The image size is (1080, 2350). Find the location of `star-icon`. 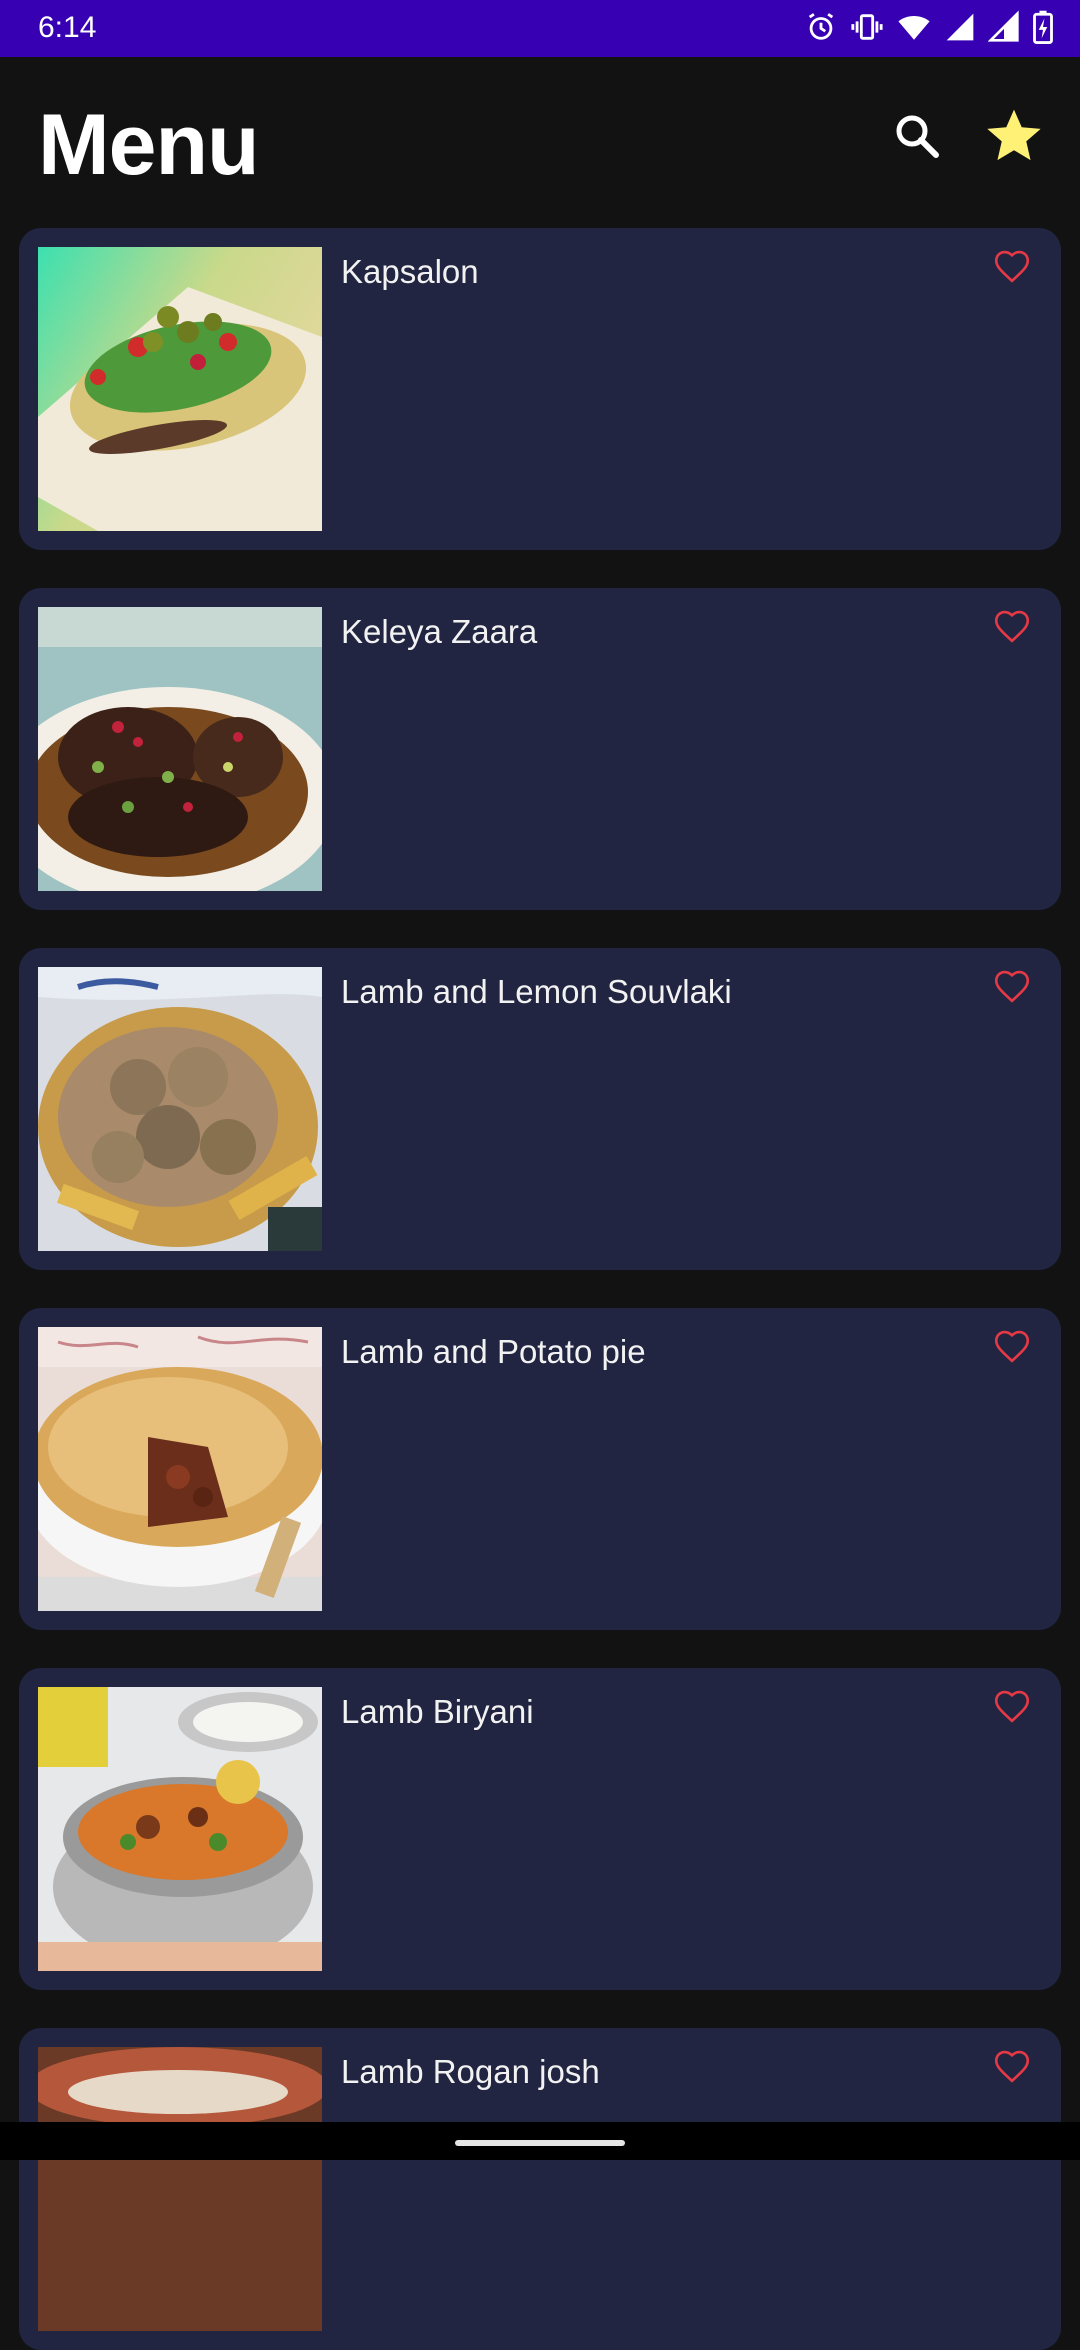

star-icon is located at coordinates (1014, 135).